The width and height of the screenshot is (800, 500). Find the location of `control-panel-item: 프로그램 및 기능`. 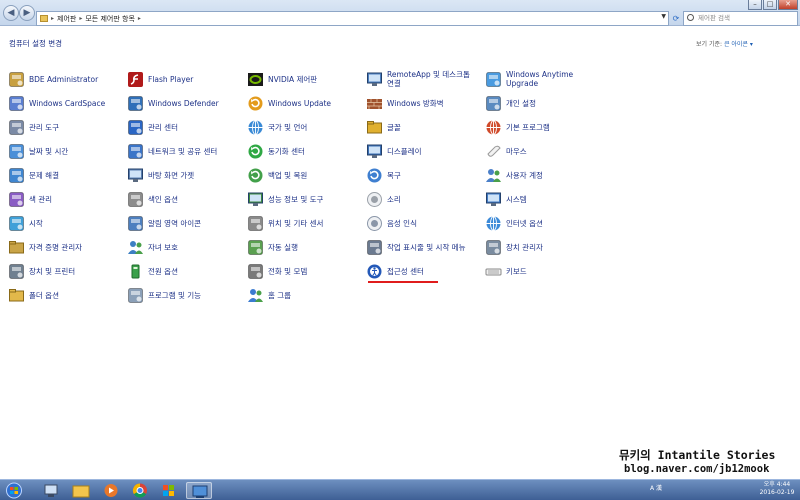

control-panel-item: 프로그램 및 기능 is located at coordinates (164, 295).